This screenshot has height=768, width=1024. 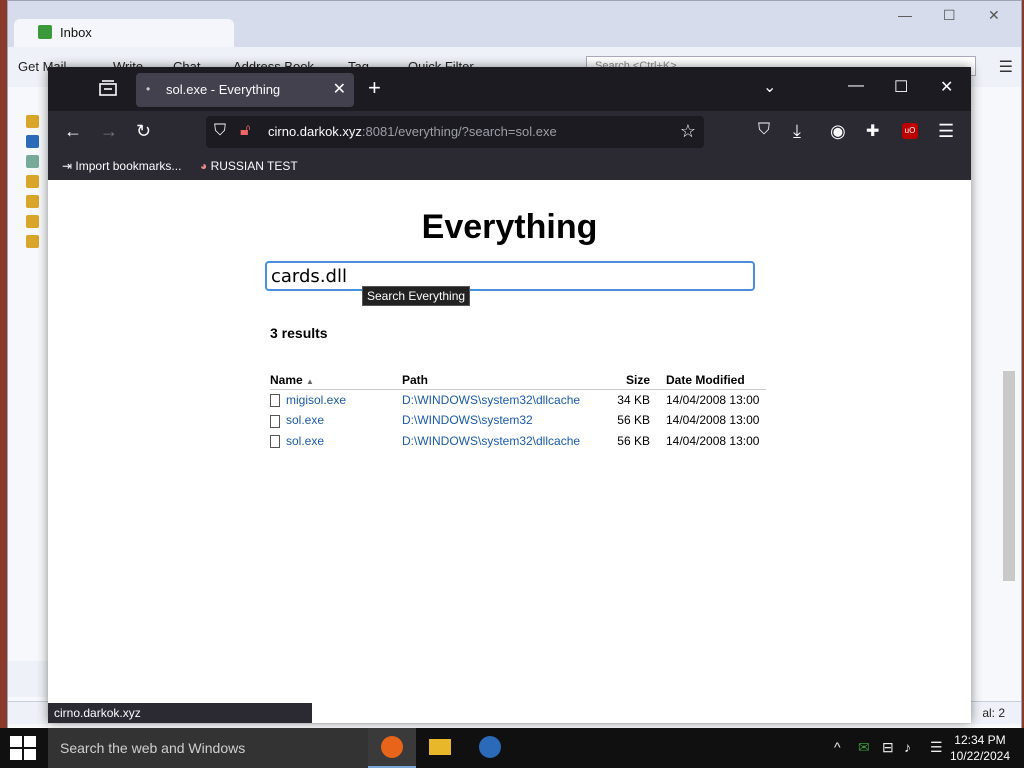 What do you see at coordinates (45, 32) in the screenshot?
I see `inbox-icon` at bounding box center [45, 32].